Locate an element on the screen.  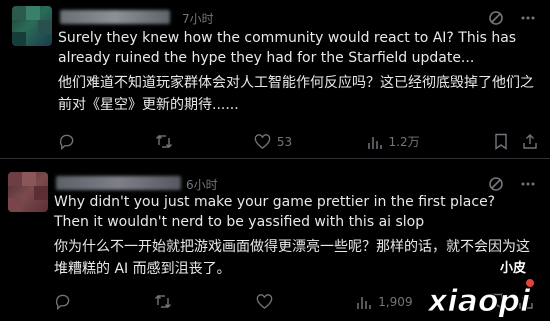
watermark-logo: 小皮 xiaopi is located at coordinates (485, 287).